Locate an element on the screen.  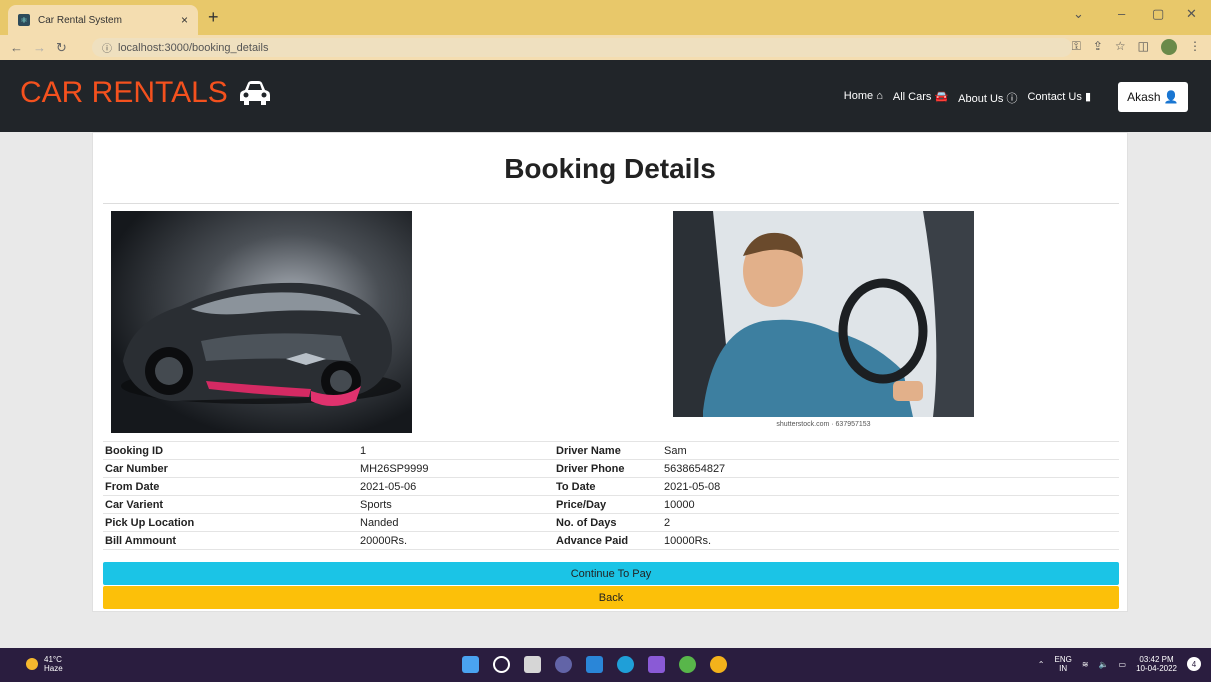
task-view-icon is located at coordinates (532, 664).